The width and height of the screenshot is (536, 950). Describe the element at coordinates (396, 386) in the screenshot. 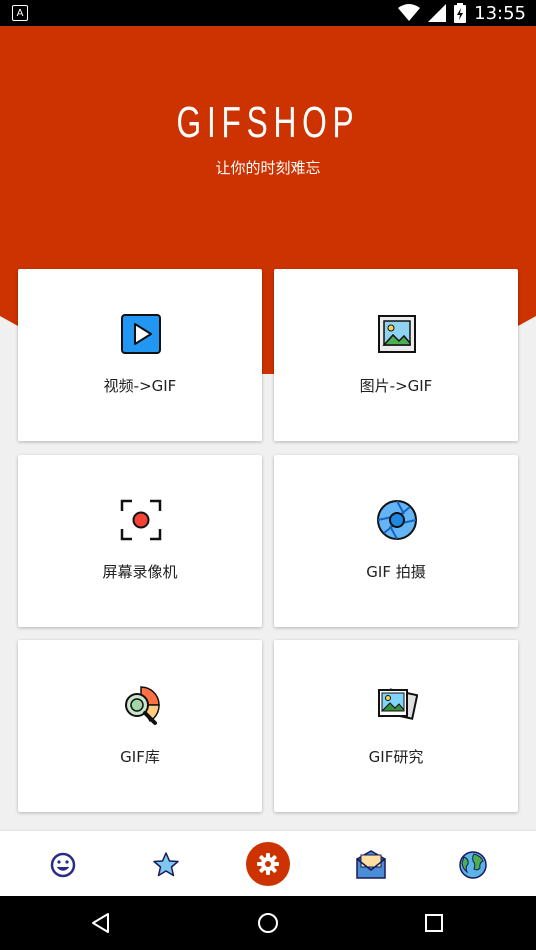

I see `card-label: 图片->GIF` at that location.